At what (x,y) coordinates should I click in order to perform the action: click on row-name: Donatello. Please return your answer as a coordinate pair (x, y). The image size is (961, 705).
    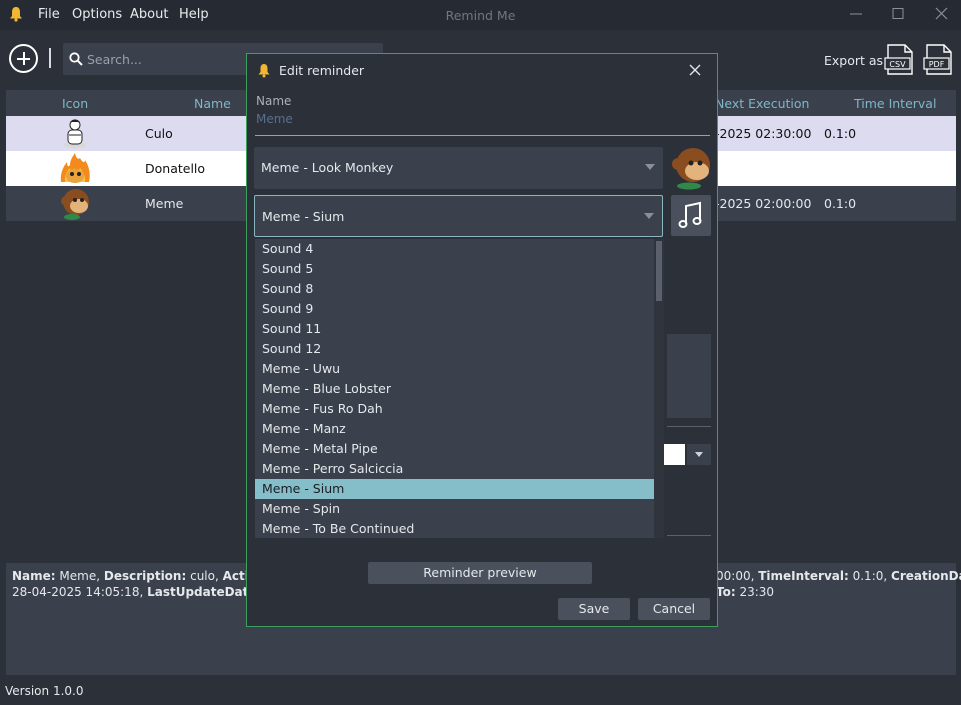
    Looking at the image, I should click on (175, 168).